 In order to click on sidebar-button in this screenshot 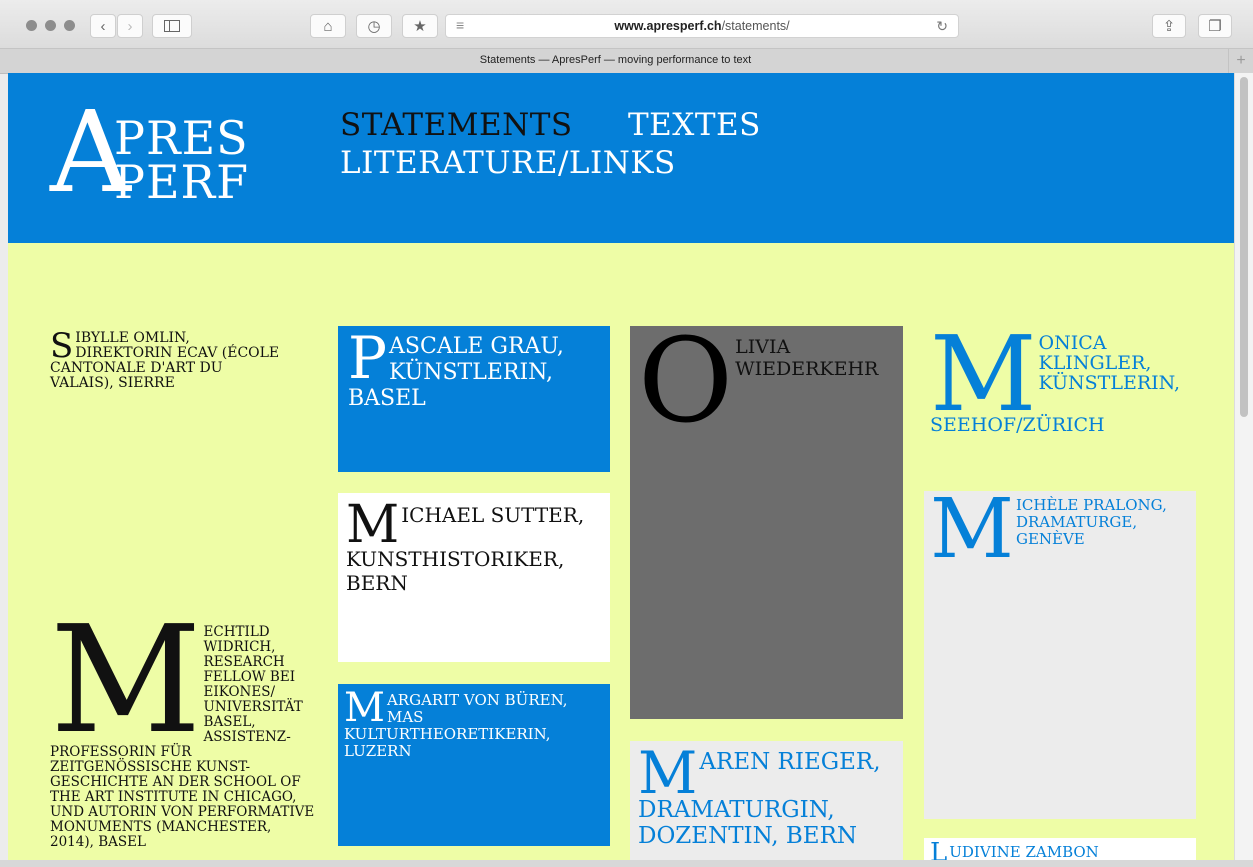, I will do `click(172, 26)`.